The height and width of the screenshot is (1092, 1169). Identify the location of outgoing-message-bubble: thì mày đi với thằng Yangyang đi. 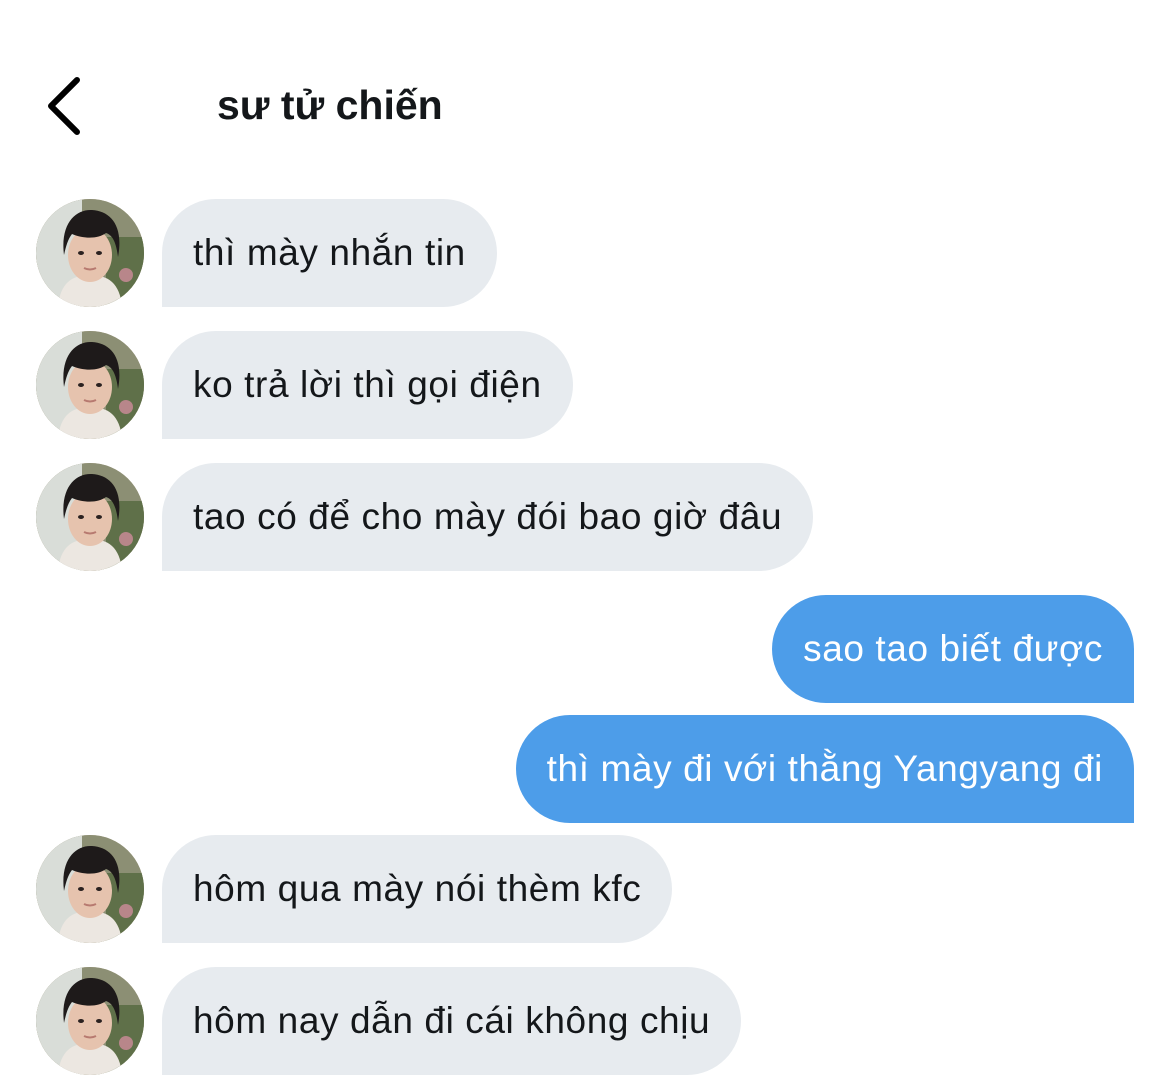
(824, 769).